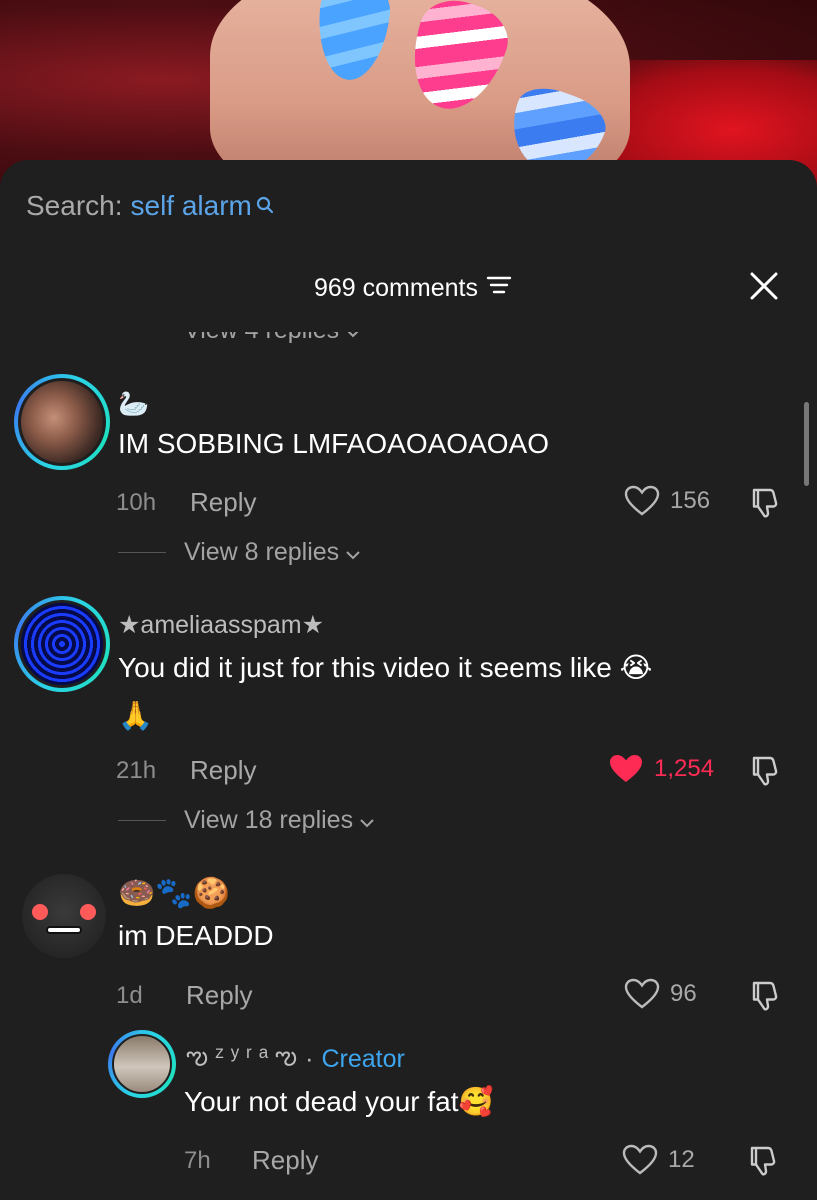  I want to click on view-replies-button: View 18 replies, so click(246, 820).